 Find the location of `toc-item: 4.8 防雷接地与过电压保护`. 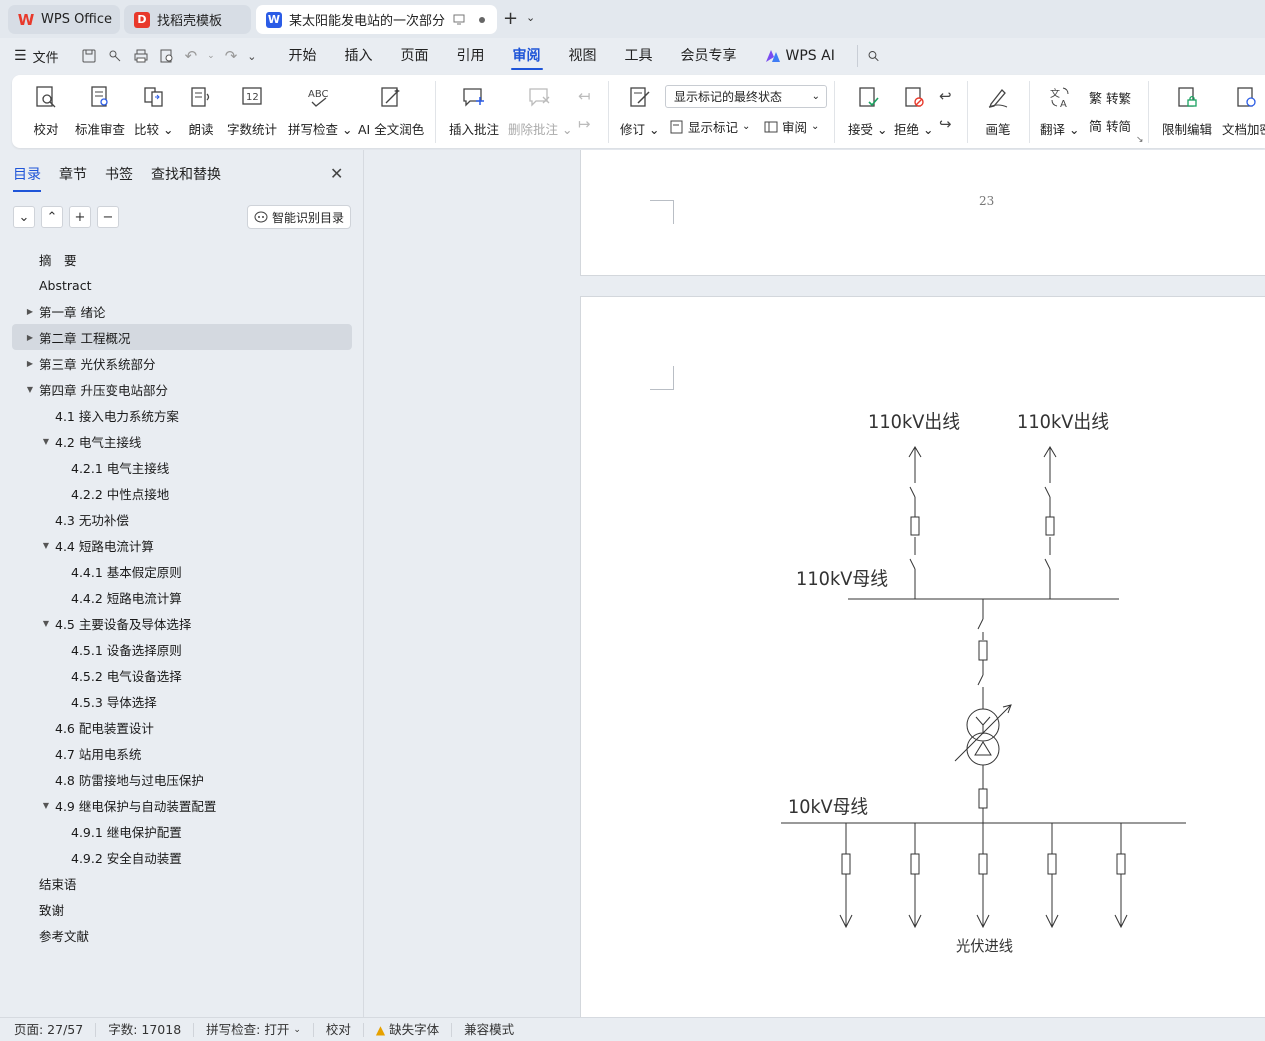

toc-item: 4.8 防雷接地与过电压保护 is located at coordinates (182, 779).